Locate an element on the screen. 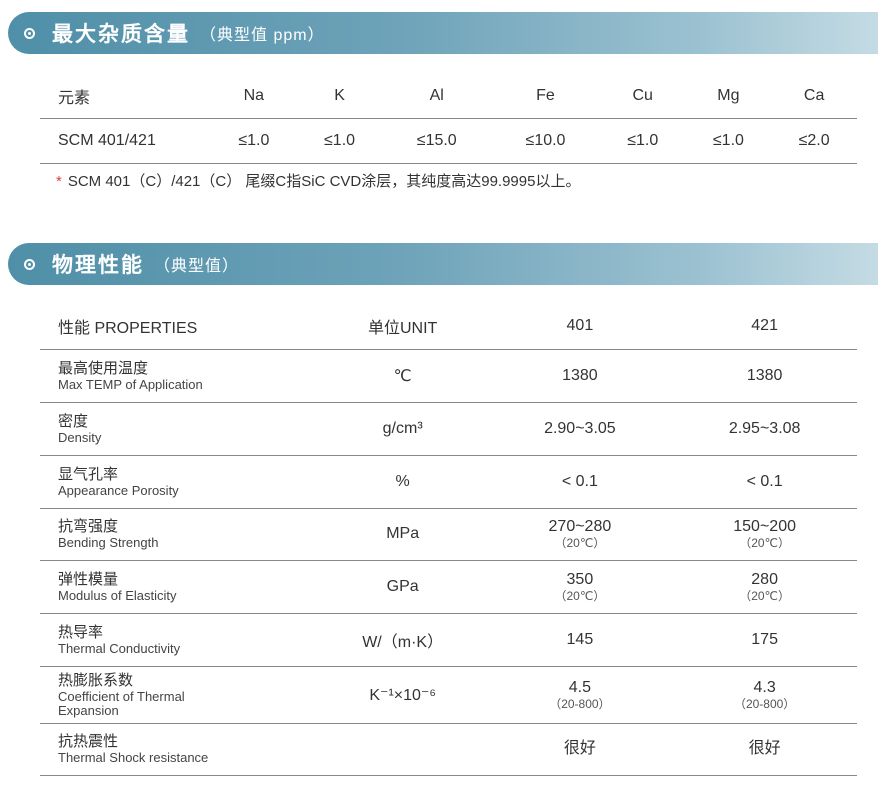 The image size is (885, 788). property-cell: 弹性模量 Modulus of Elasticity is located at coordinates (179, 587).